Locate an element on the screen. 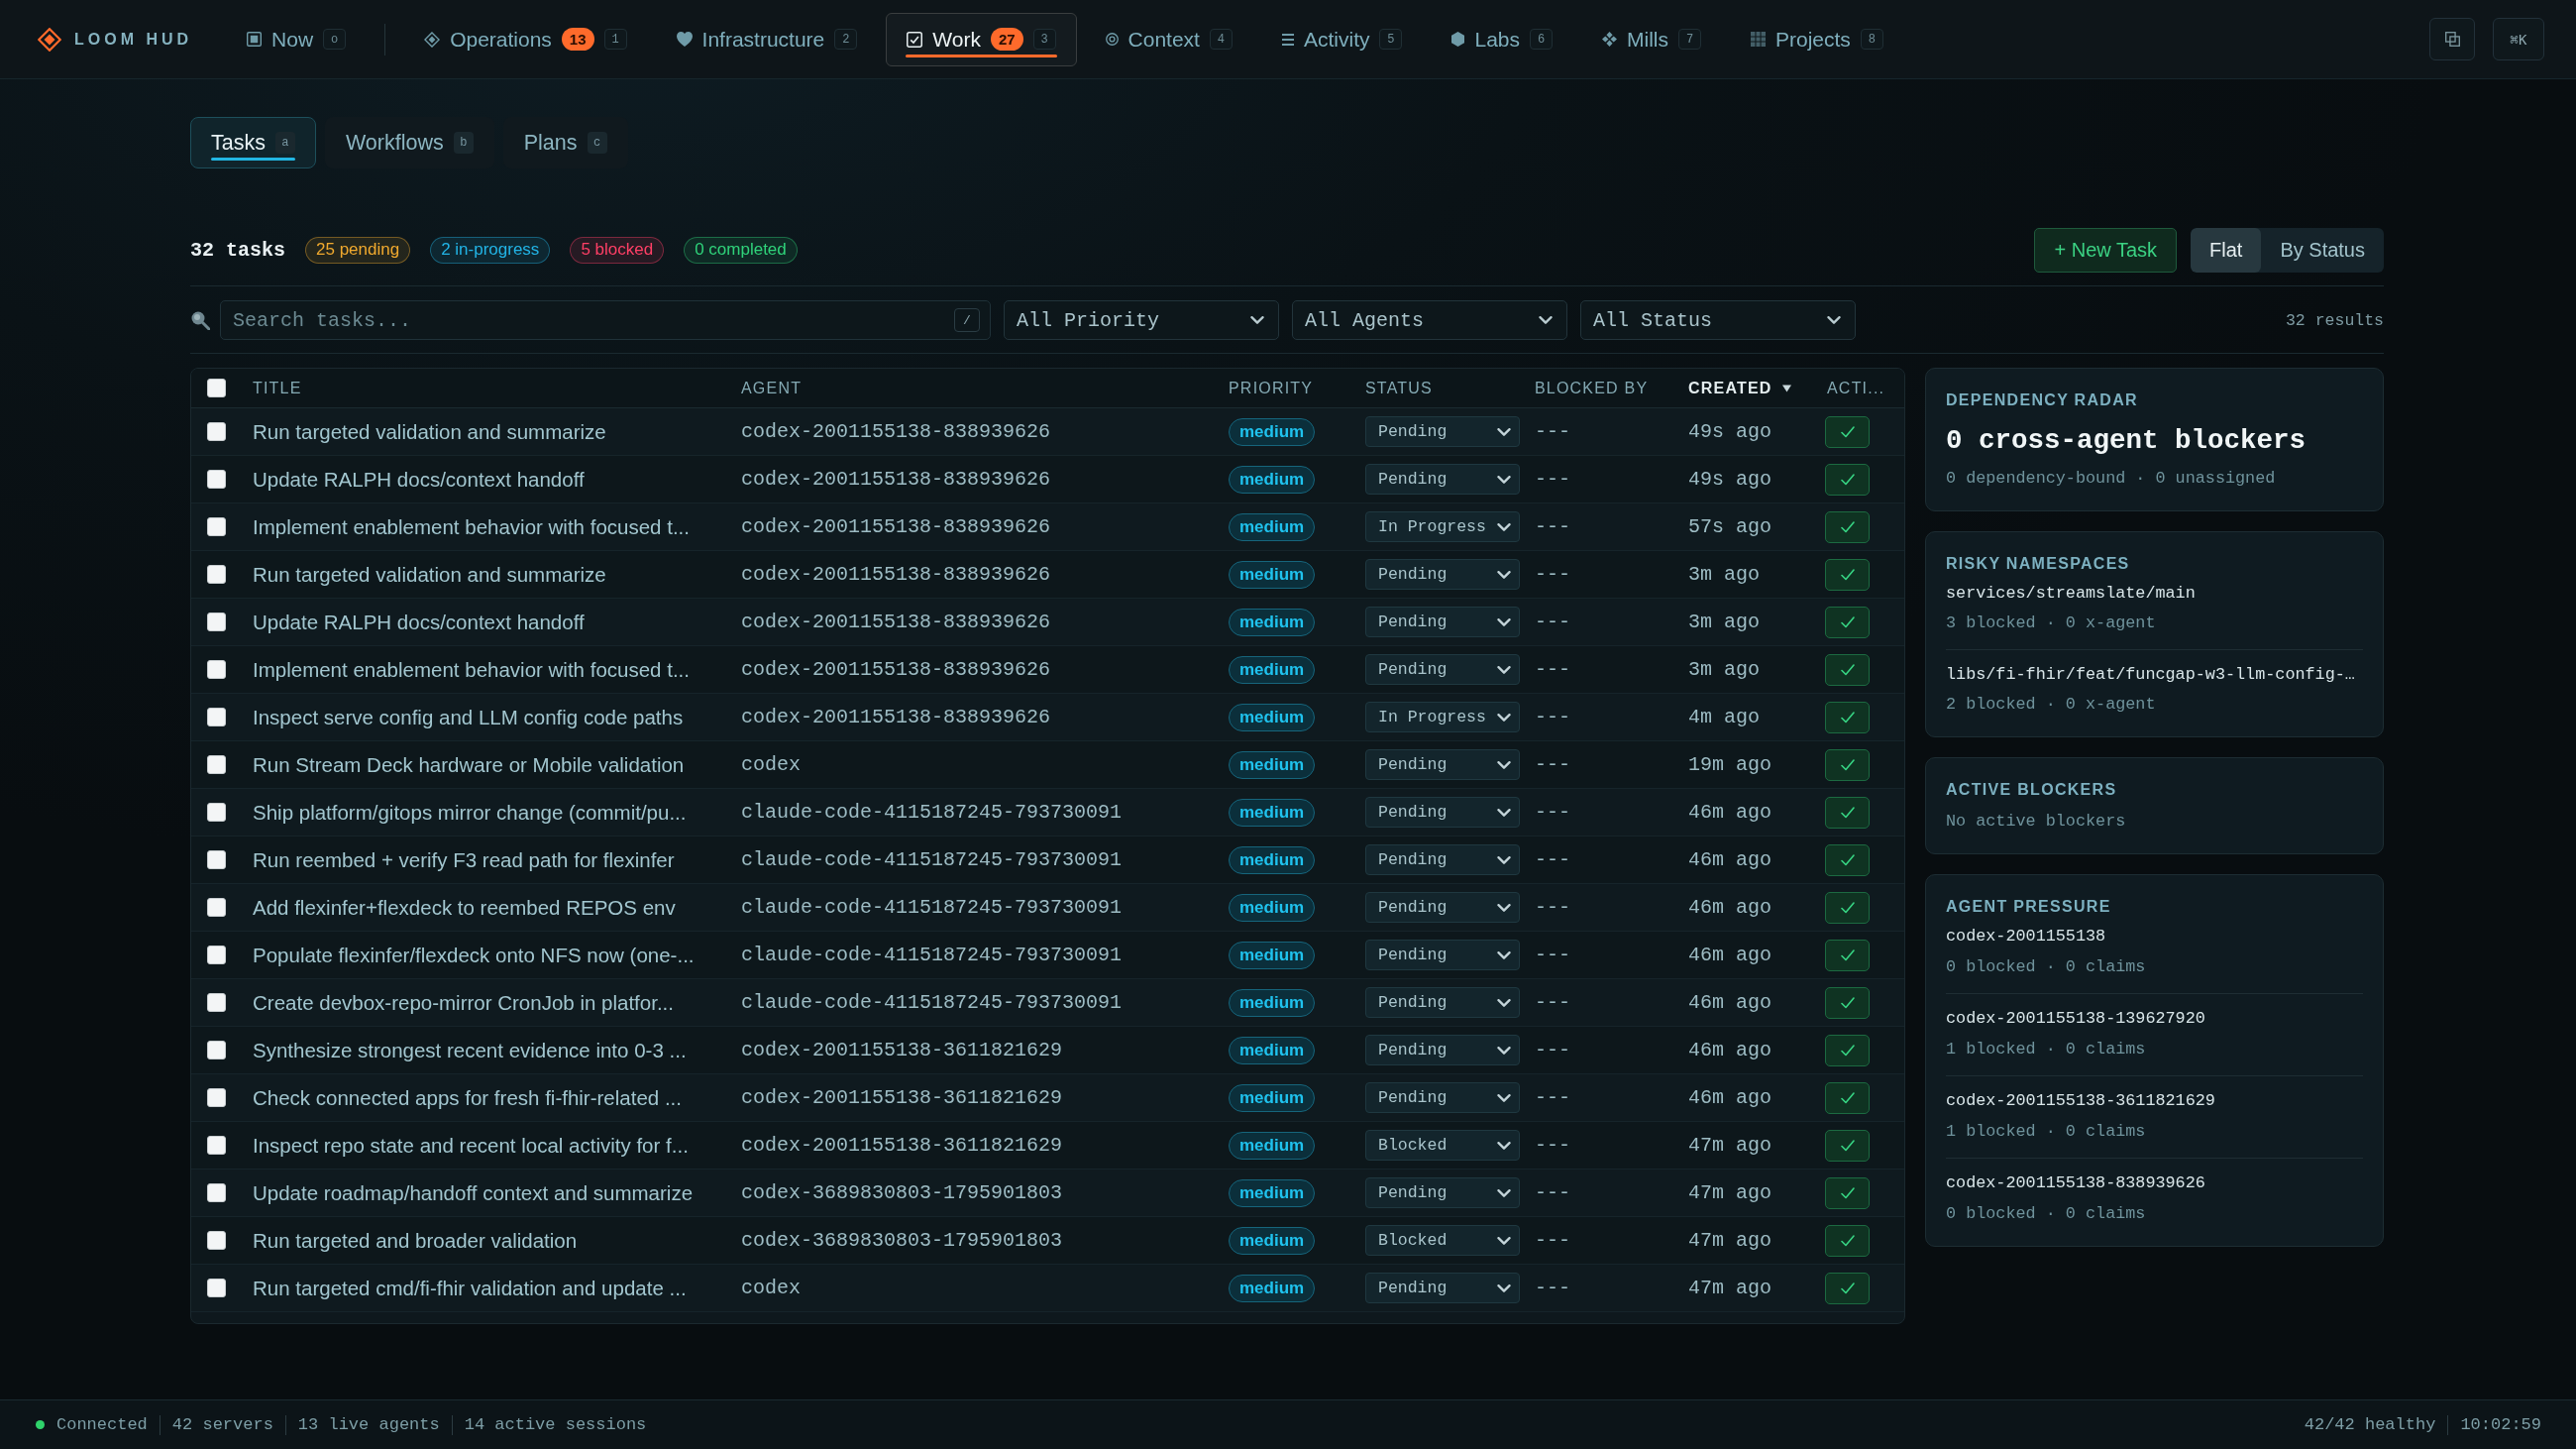 The width and height of the screenshot is (2576, 1449). view-option: Flat is located at coordinates (2226, 250).